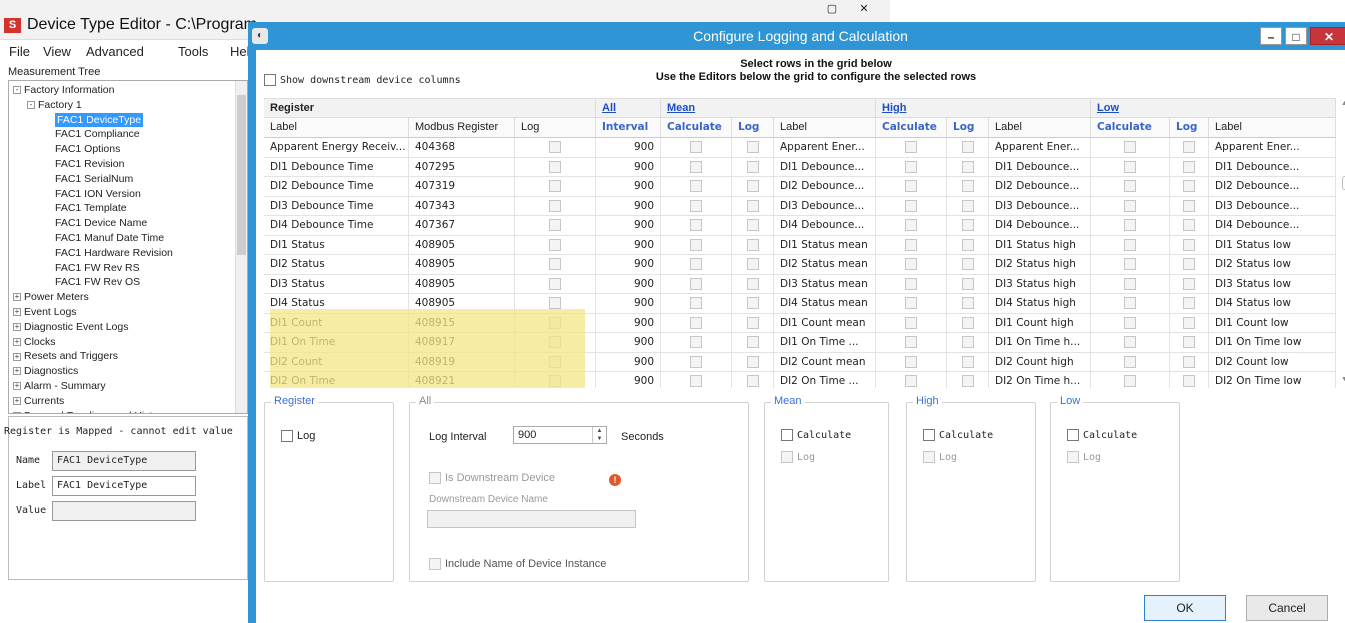 This screenshot has height=623, width=1345. Describe the element at coordinates (1040, 284) in the screenshot. I see `table-cell: DI3 Status high` at that location.